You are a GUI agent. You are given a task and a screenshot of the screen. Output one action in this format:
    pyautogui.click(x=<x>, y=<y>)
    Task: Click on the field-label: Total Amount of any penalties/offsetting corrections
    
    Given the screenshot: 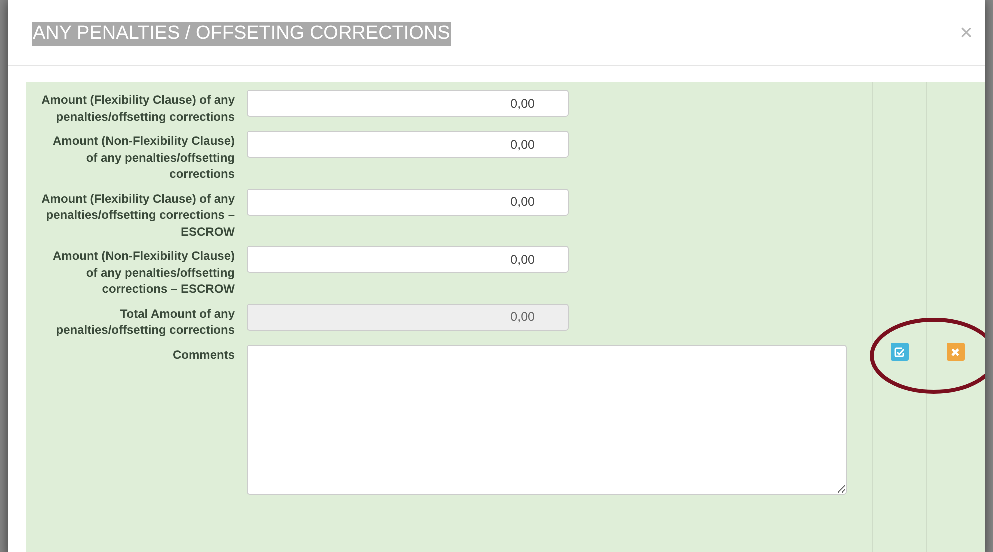 What is the action you would take?
    pyautogui.click(x=145, y=322)
    